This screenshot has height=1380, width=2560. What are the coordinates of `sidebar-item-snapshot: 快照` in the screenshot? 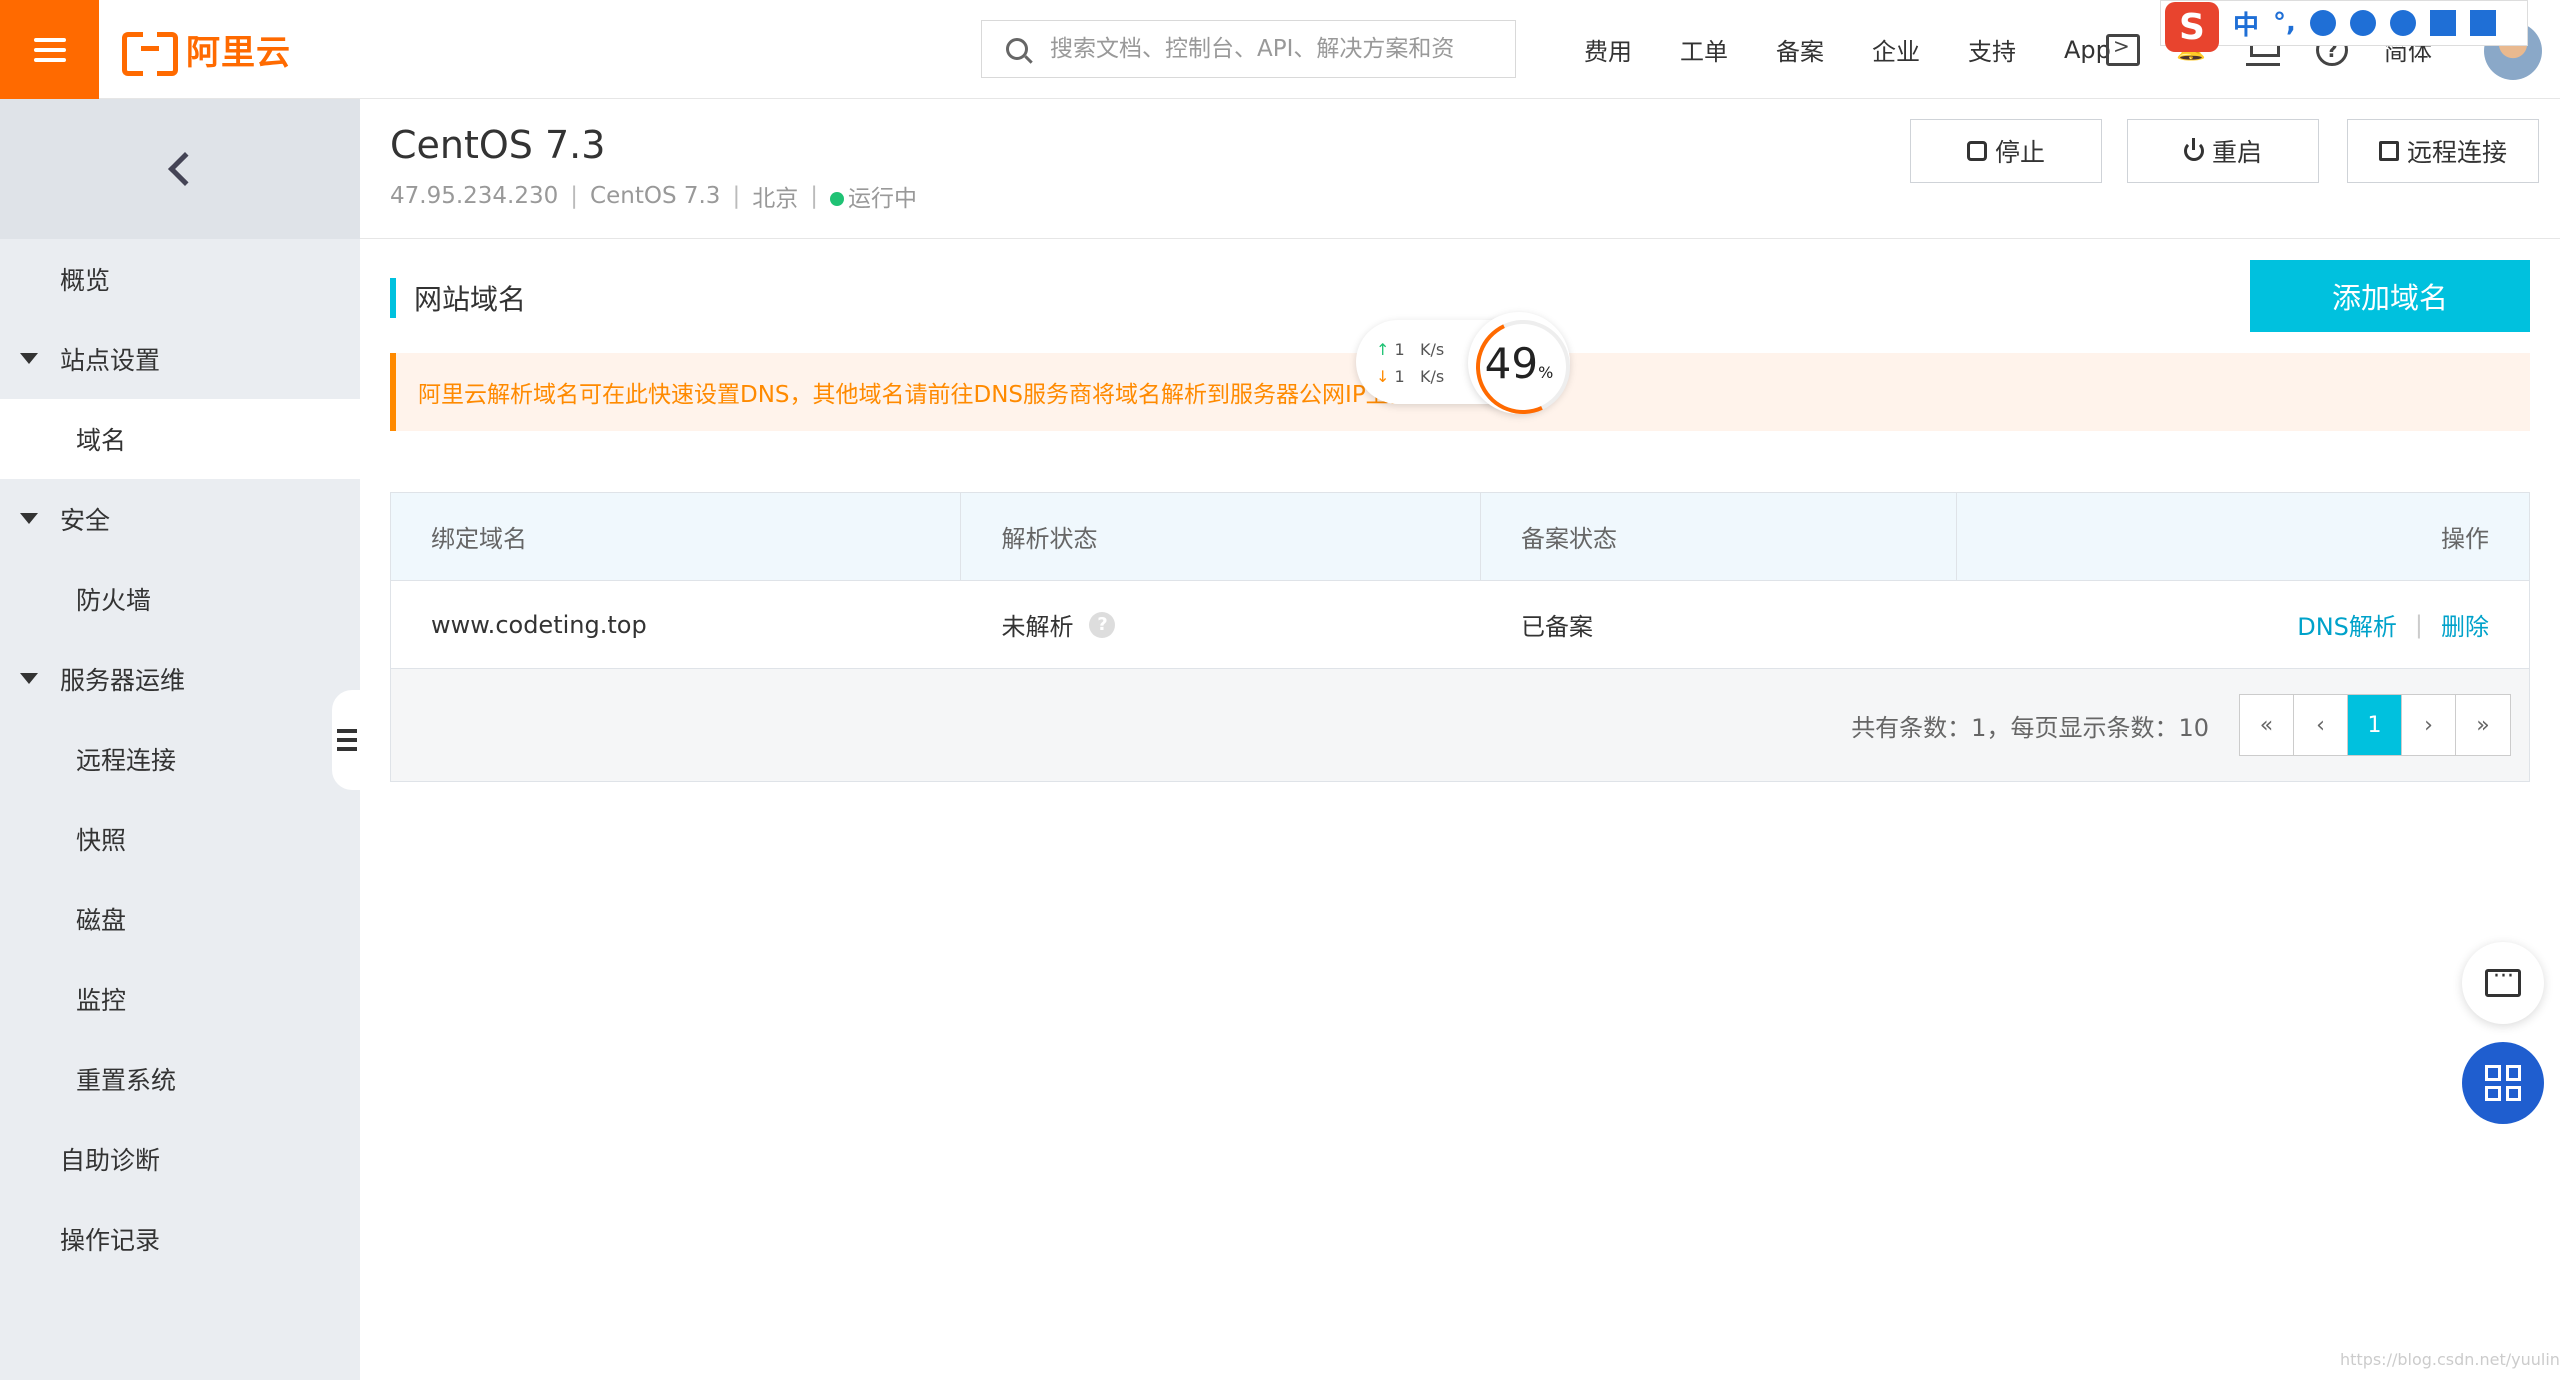 It's located at (180, 839).